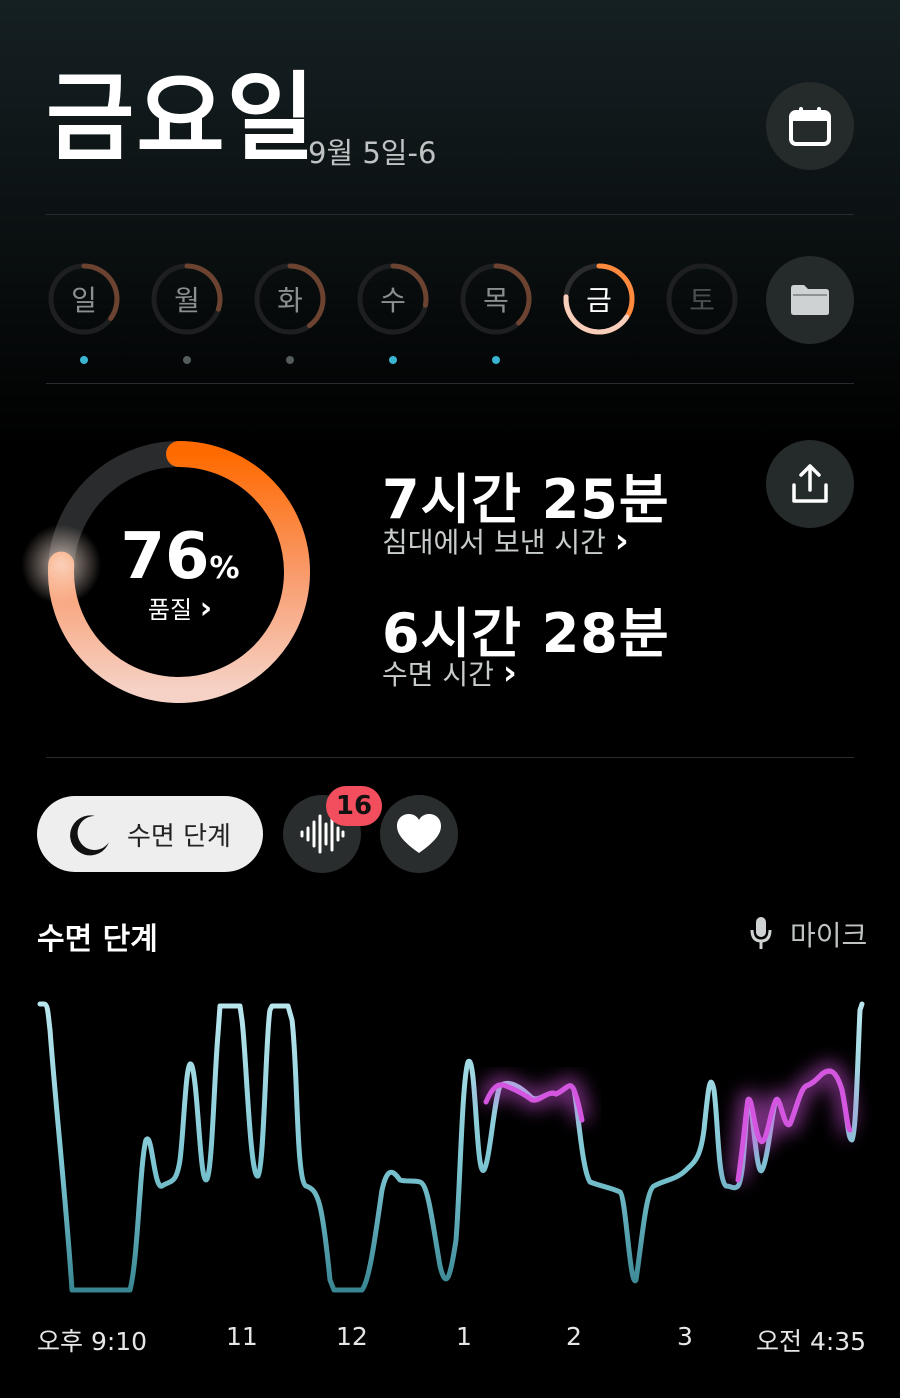  I want to click on audio-count-badge: 16, so click(354, 806).